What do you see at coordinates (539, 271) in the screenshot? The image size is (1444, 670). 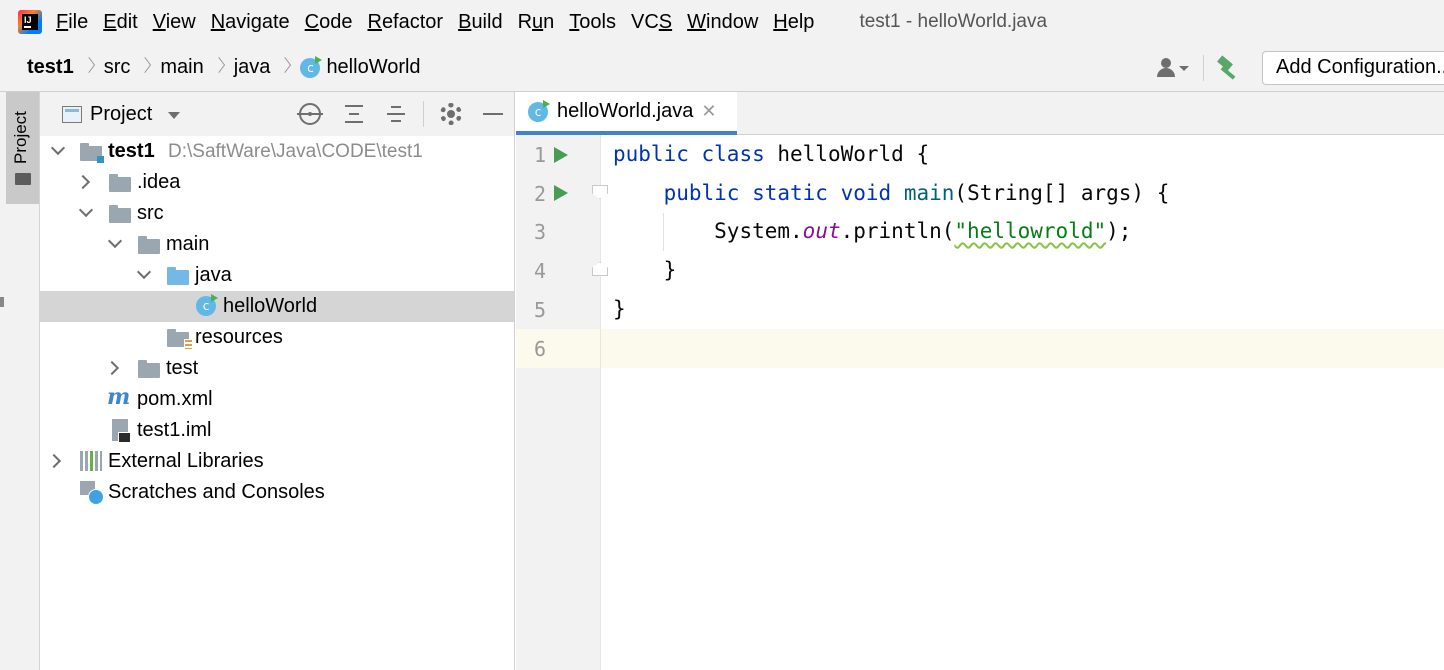 I see `line-number: 4` at bounding box center [539, 271].